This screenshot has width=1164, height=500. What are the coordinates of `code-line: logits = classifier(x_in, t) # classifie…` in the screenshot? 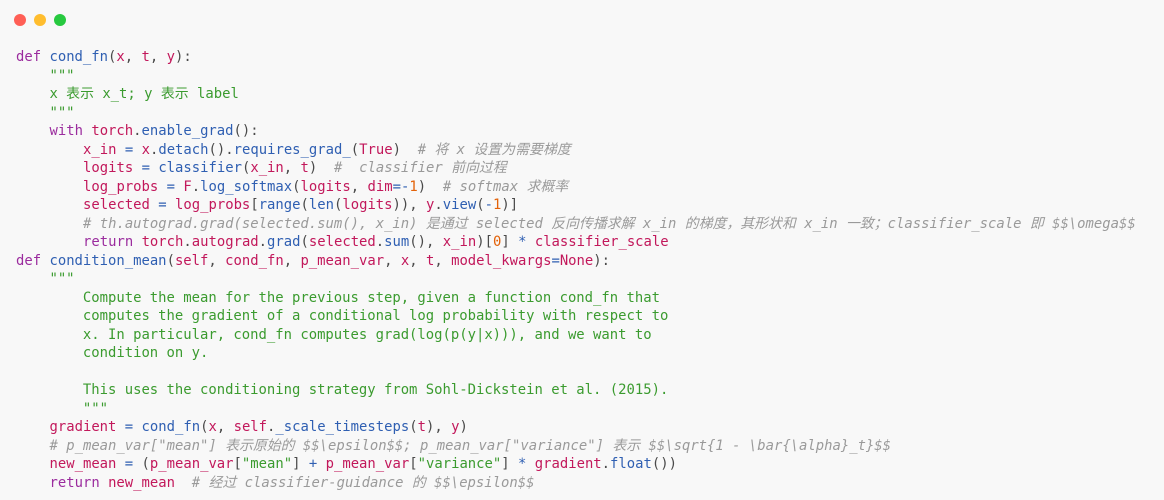 It's located at (295, 168).